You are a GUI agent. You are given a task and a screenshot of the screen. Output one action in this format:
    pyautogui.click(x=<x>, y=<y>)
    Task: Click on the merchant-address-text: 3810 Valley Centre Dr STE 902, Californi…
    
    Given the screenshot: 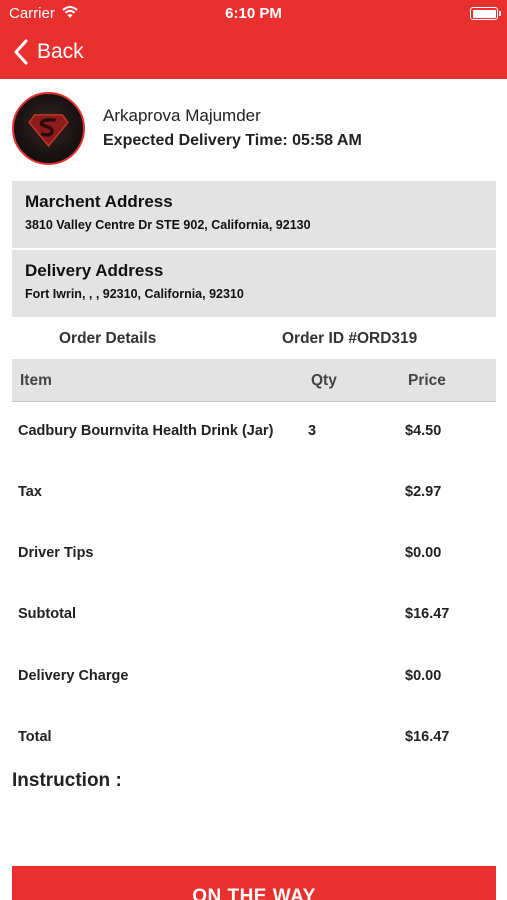 What is the action you would take?
    pyautogui.click(x=168, y=225)
    